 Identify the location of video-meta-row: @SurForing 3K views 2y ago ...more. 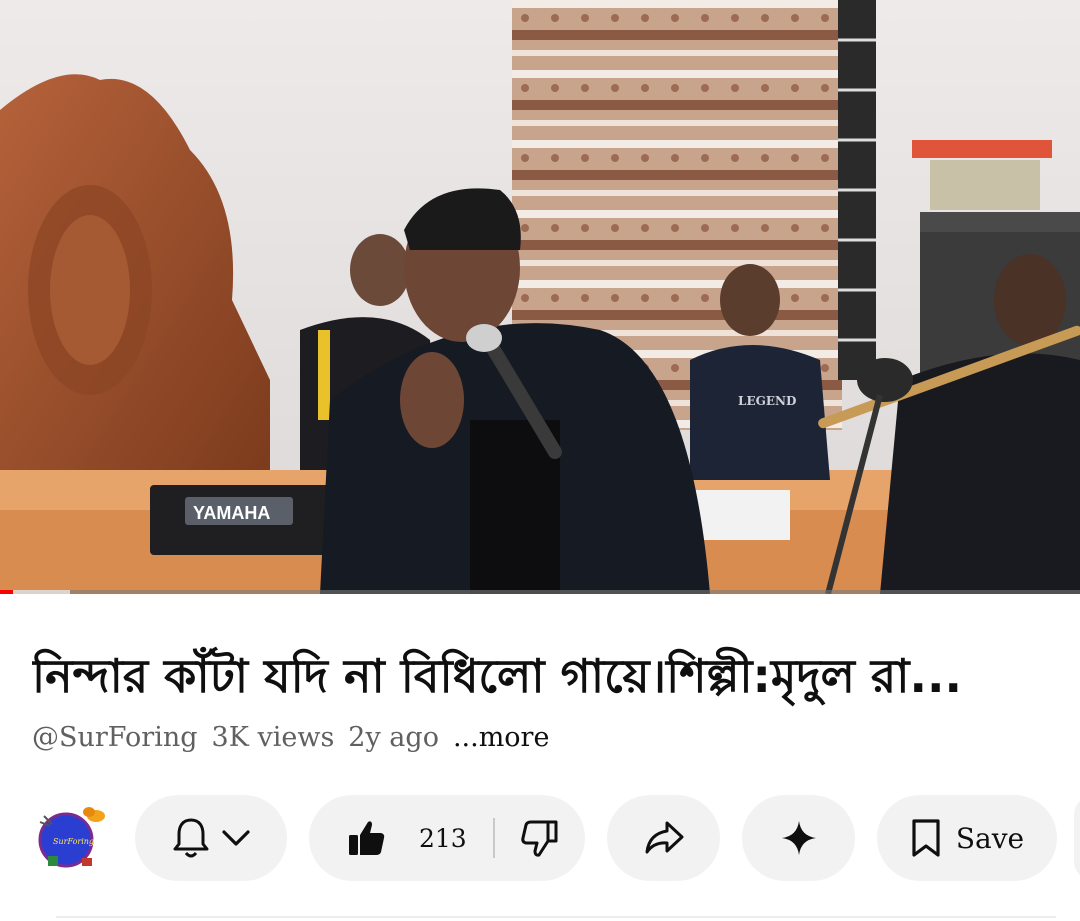
(290, 738).